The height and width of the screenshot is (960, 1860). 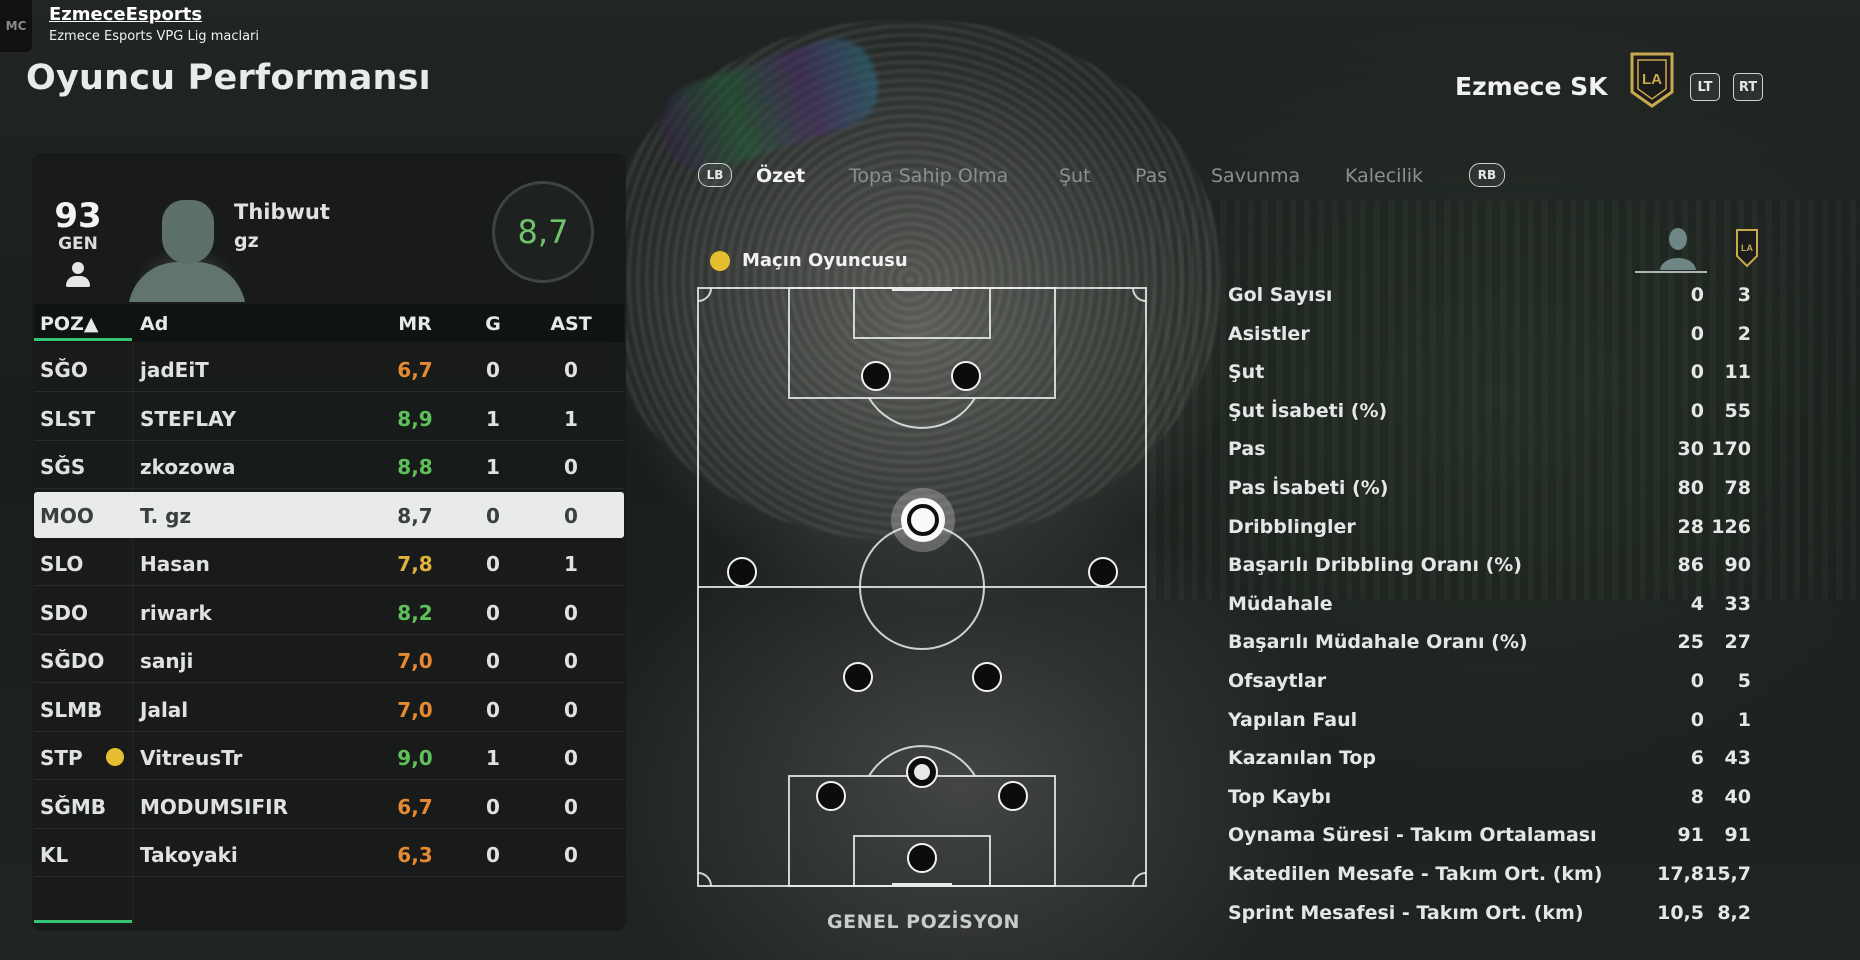 What do you see at coordinates (1744, 681) in the screenshot?
I see `stat-team-value: 5` at bounding box center [1744, 681].